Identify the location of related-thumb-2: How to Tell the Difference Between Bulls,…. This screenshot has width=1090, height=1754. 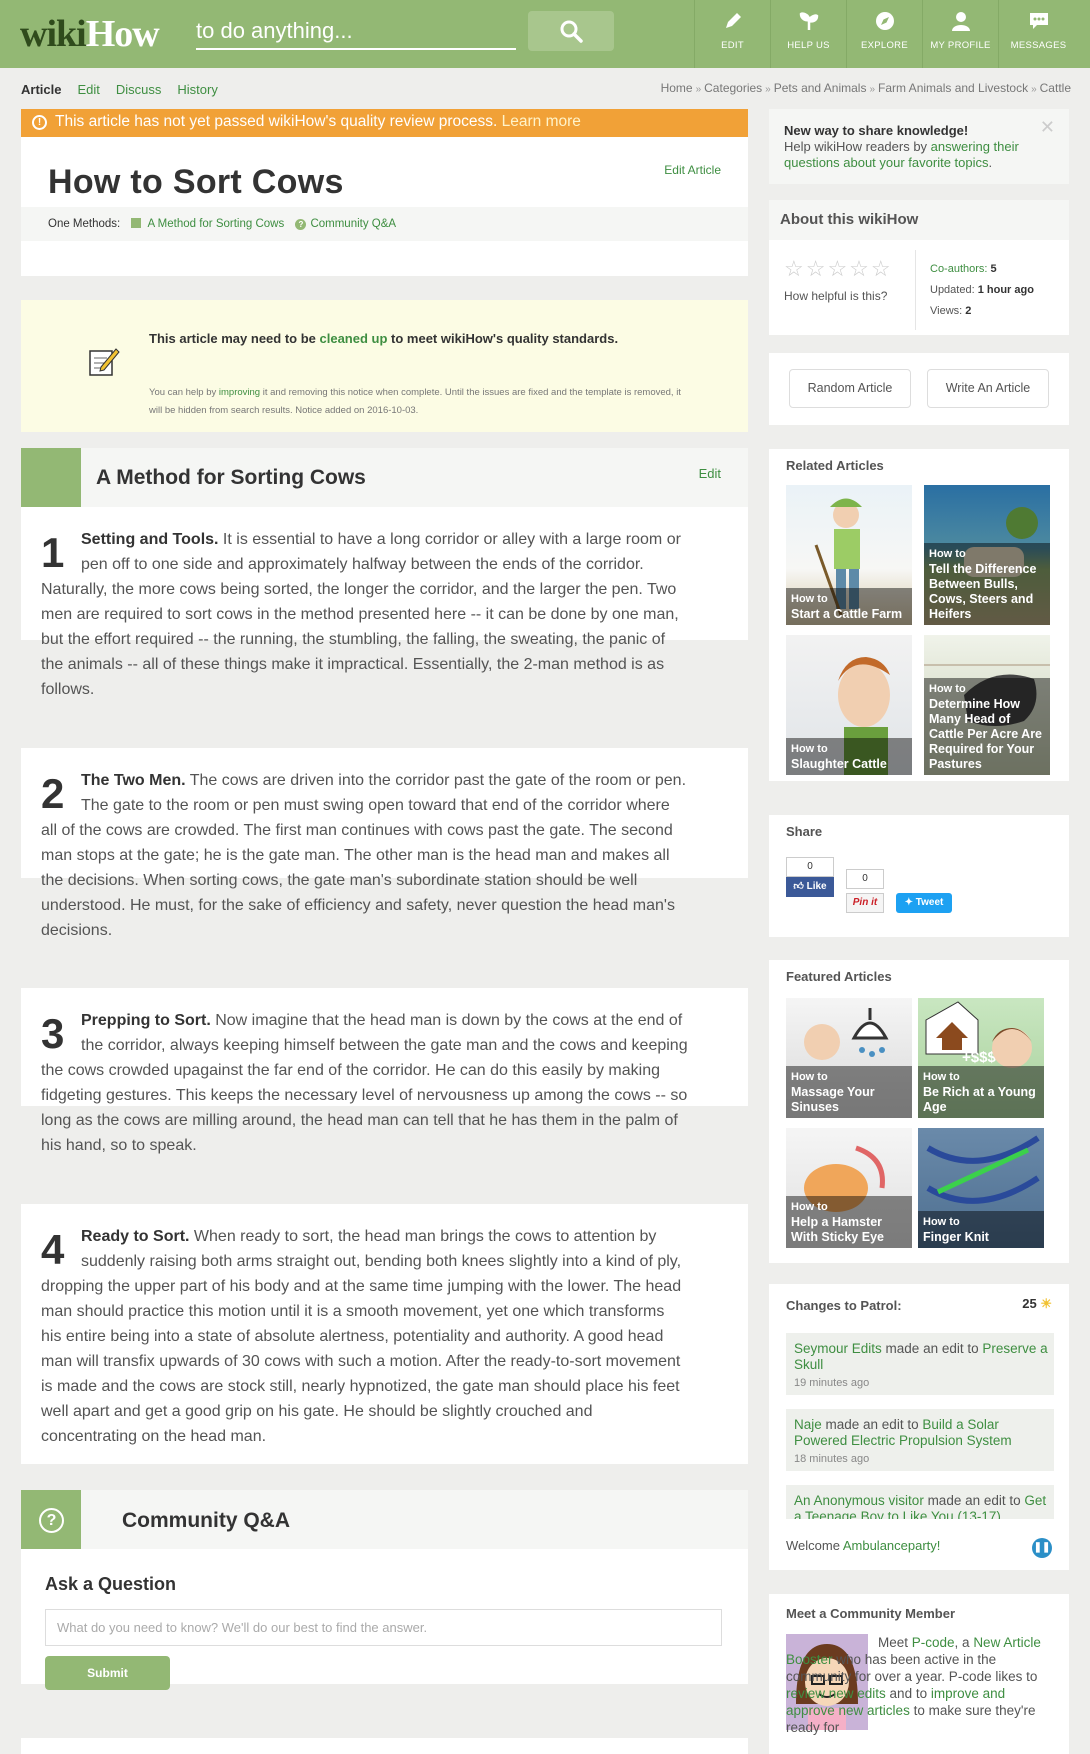
(987, 555).